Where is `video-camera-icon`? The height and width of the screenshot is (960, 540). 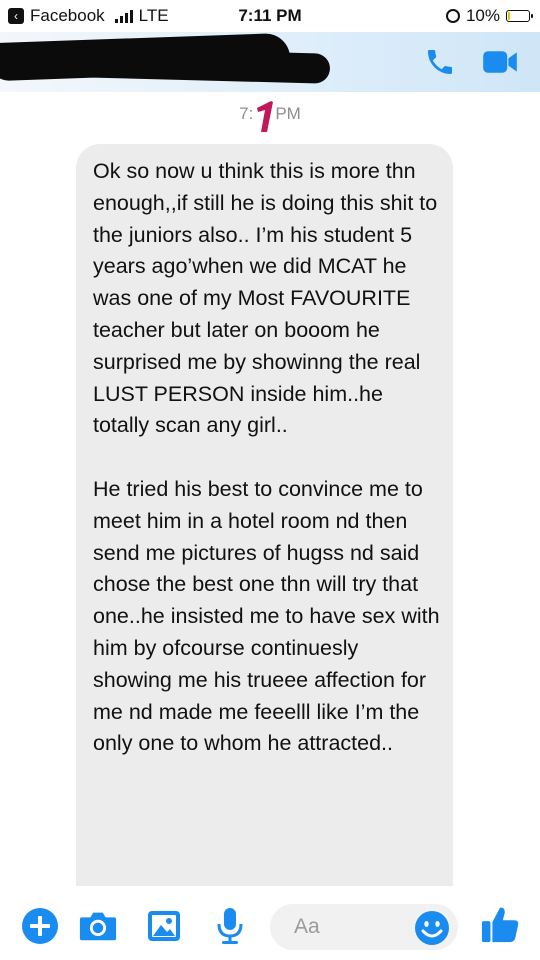 video-camera-icon is located at coordinates (500, 62).